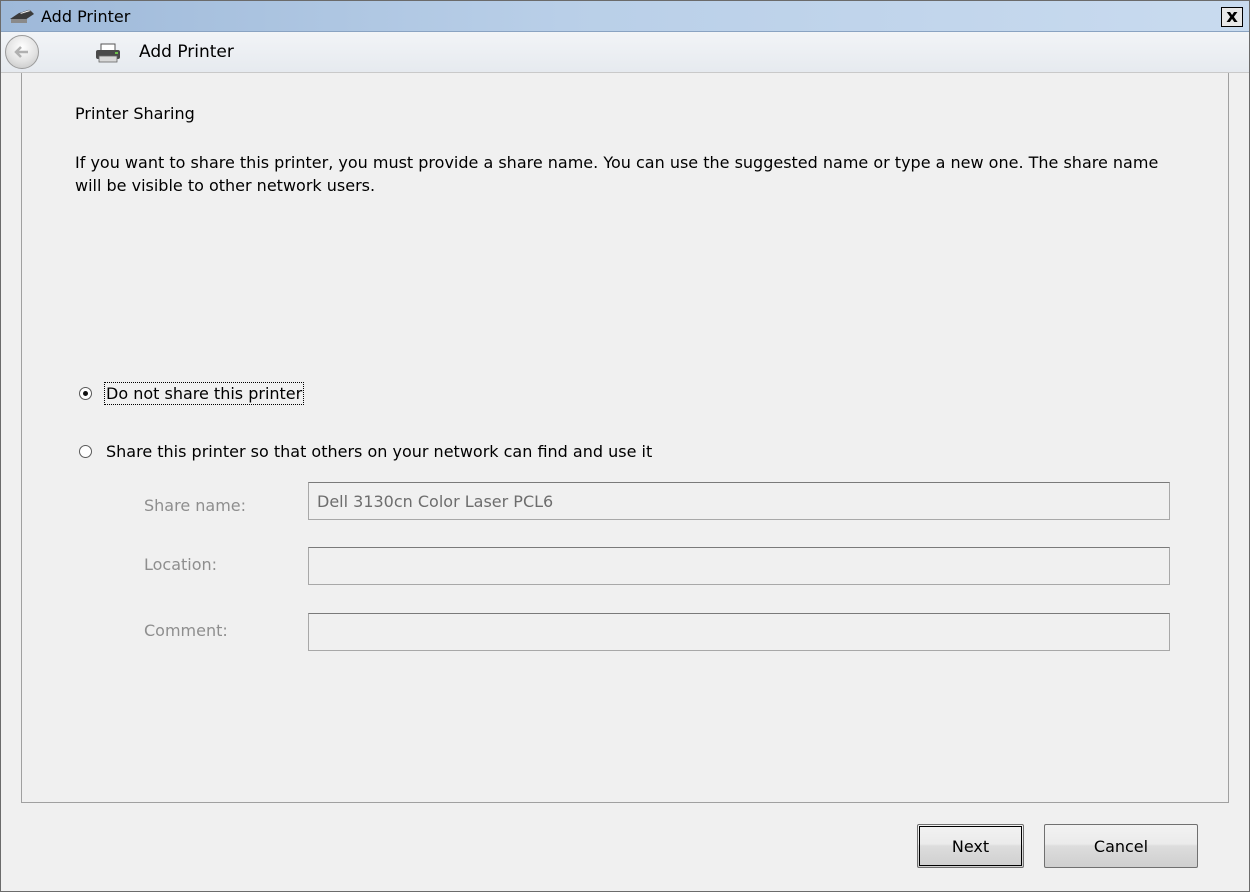 The width and height of the screenshot is (1250, 892). What do you see at coordinates (135, 113) in the screenshot?
I see `page-heading: Printer Sharing` at bounding box center [135, 113].